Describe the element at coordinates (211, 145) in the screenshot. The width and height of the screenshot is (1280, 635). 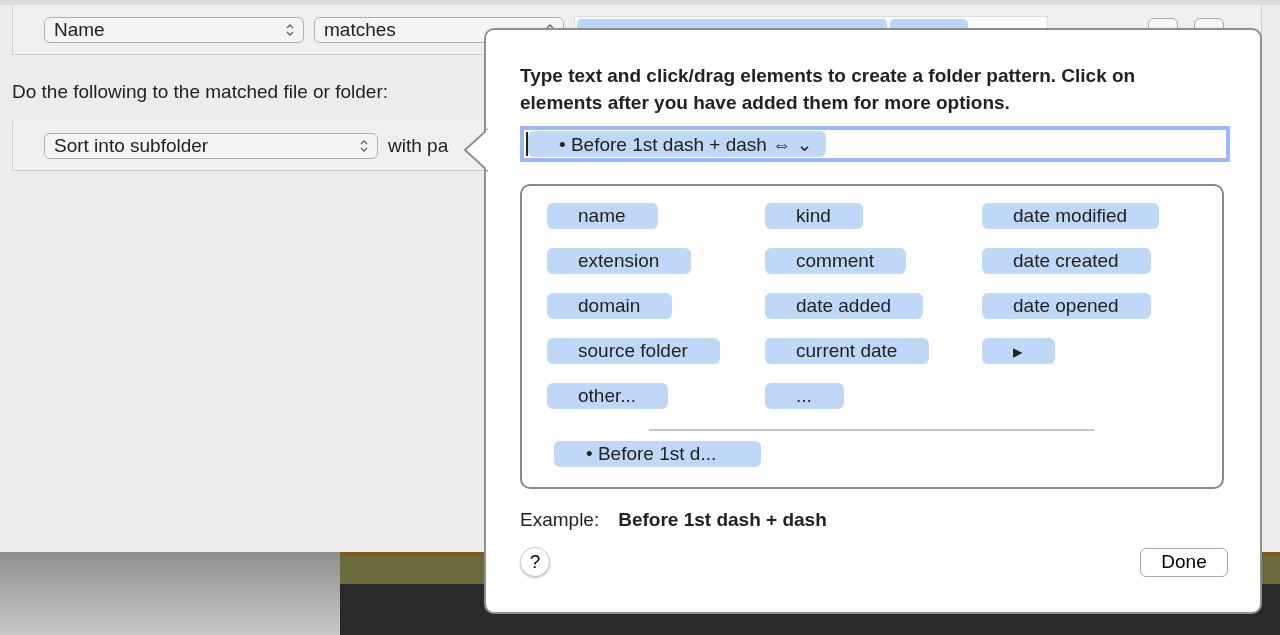
I see `action-popup: Sort into subfolder` at that location.